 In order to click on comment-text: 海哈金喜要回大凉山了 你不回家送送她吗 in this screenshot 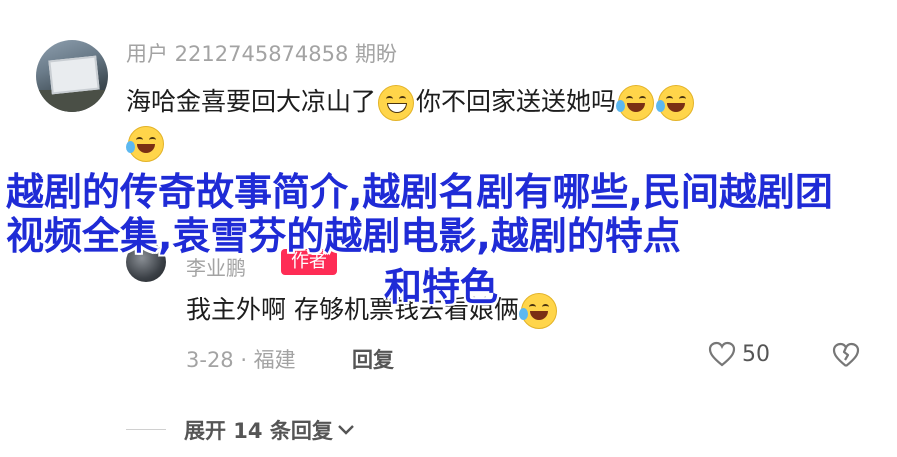, I will do `click(411, 101)`.